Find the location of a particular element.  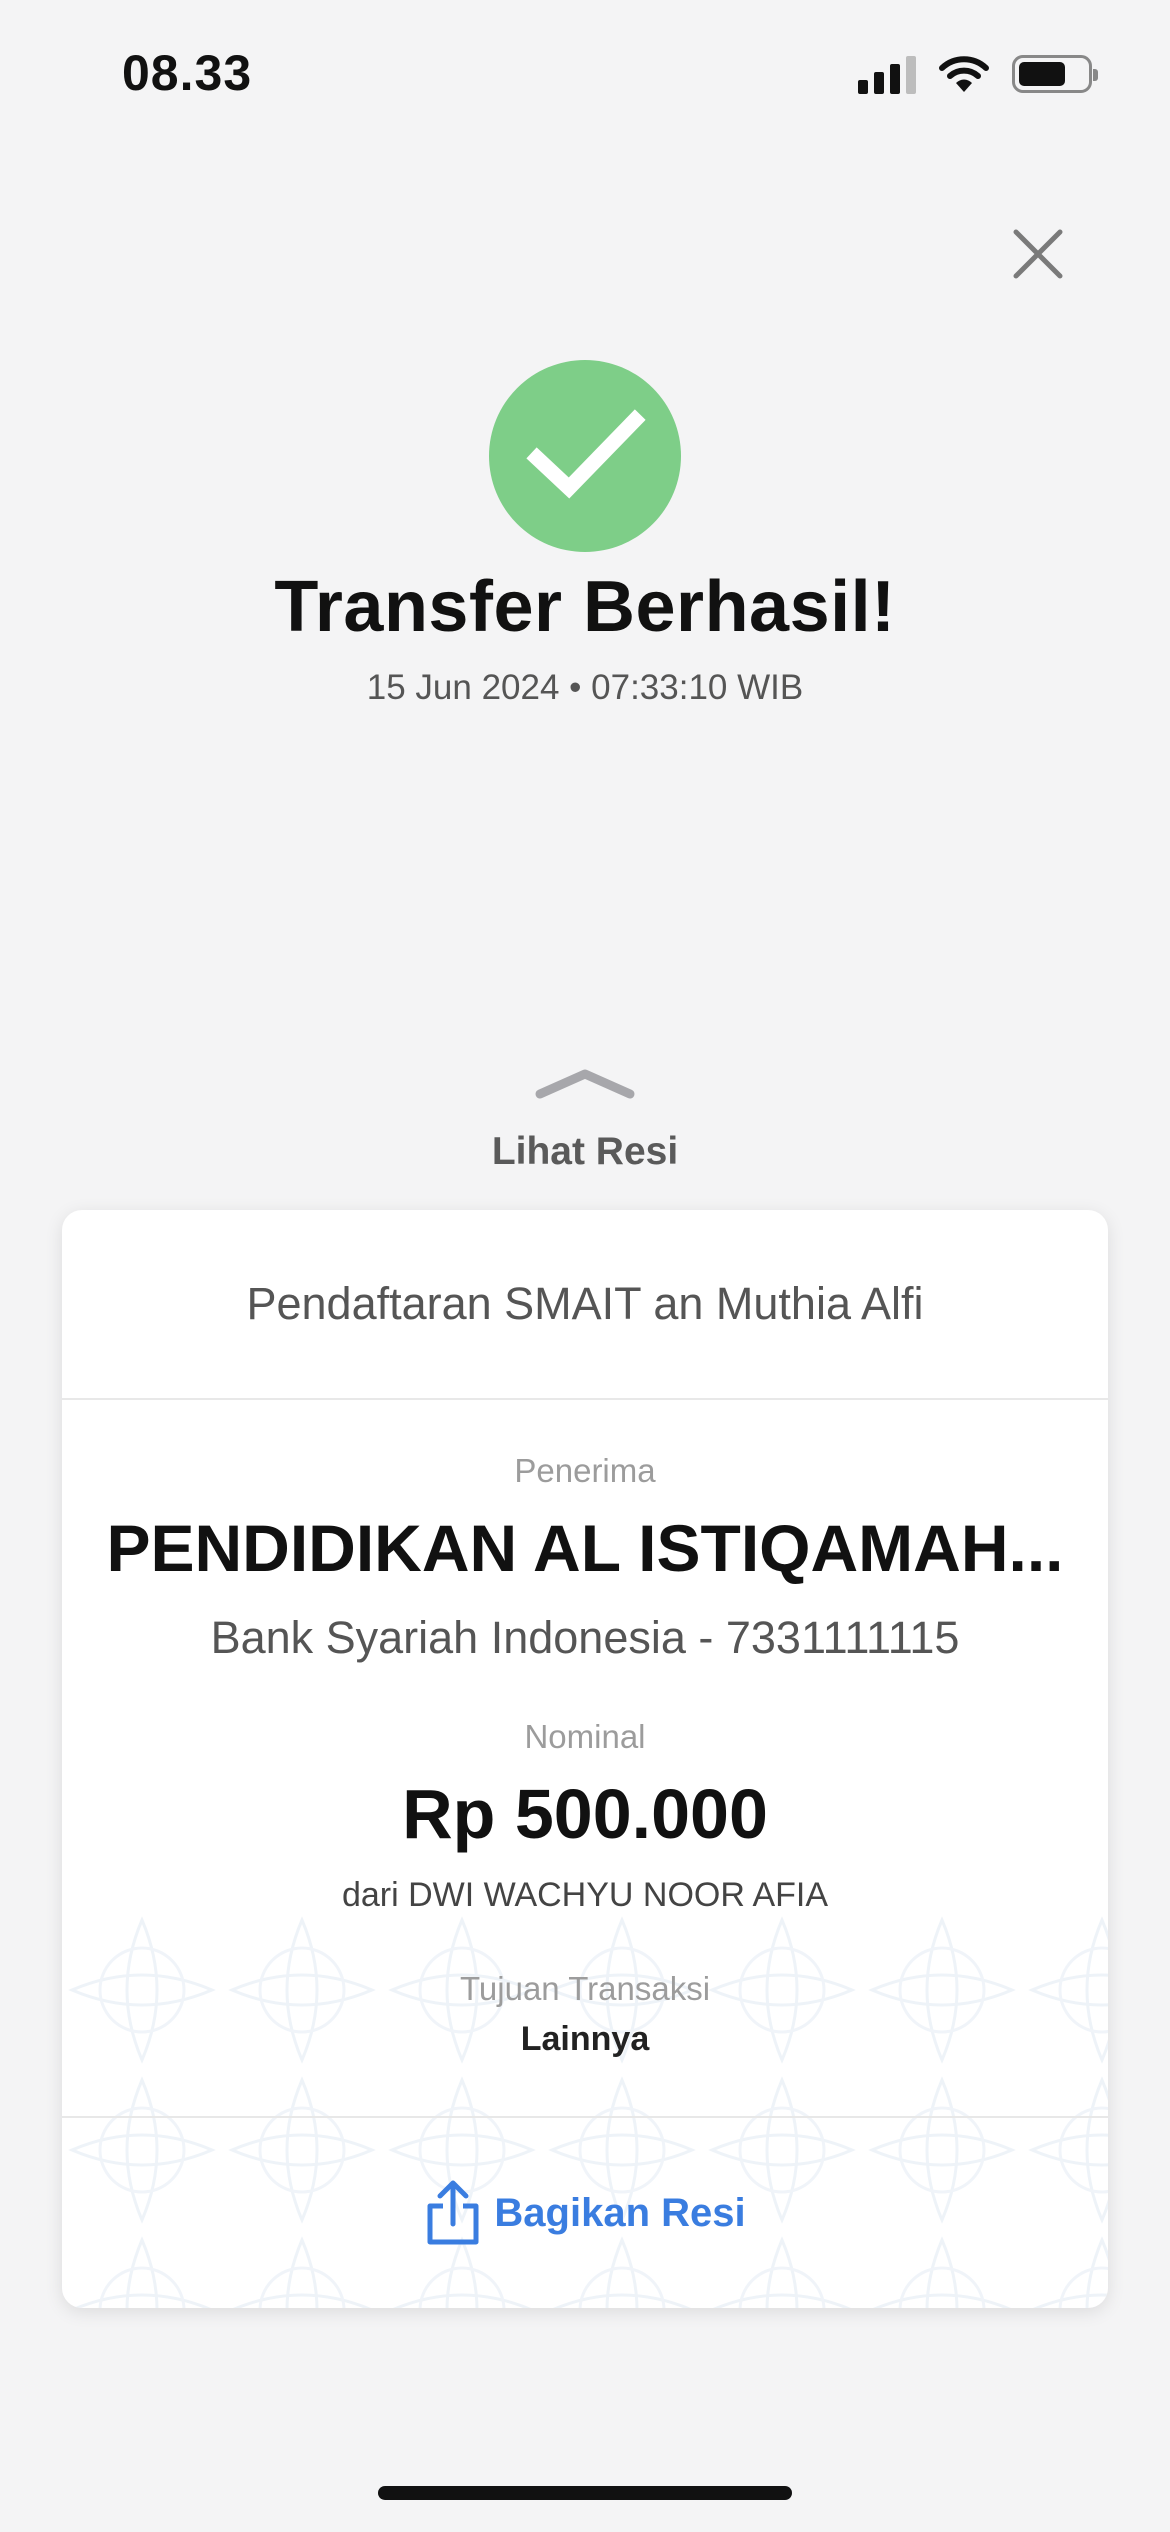

share-icon is located at coordinates (453, 2212).